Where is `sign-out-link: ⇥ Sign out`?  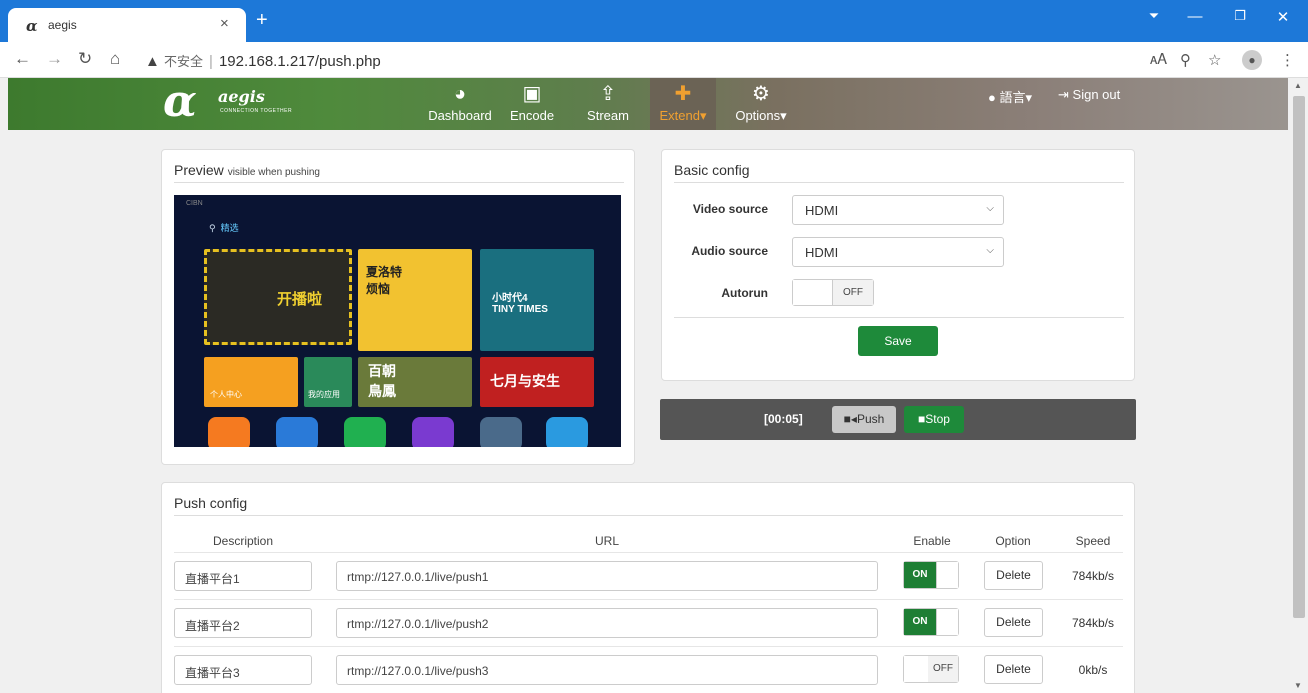
sign-out-link: ⇥ Sign out is located at coordinates (1089, 95).